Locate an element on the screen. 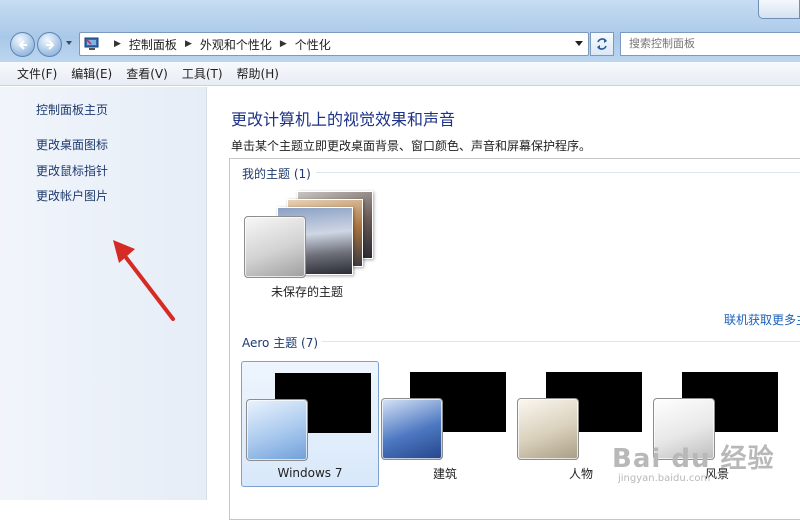  theme-item-windows7: Windows 7 is located at coordinates (310, 424).